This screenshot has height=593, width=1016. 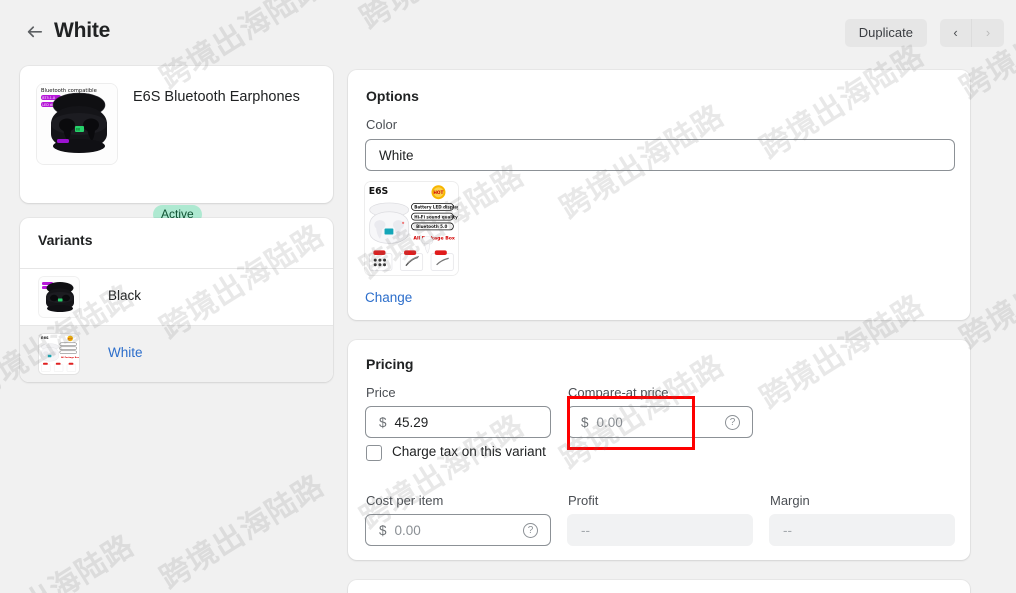 I want to click on margin-value: --, so click(x=787, y=530).